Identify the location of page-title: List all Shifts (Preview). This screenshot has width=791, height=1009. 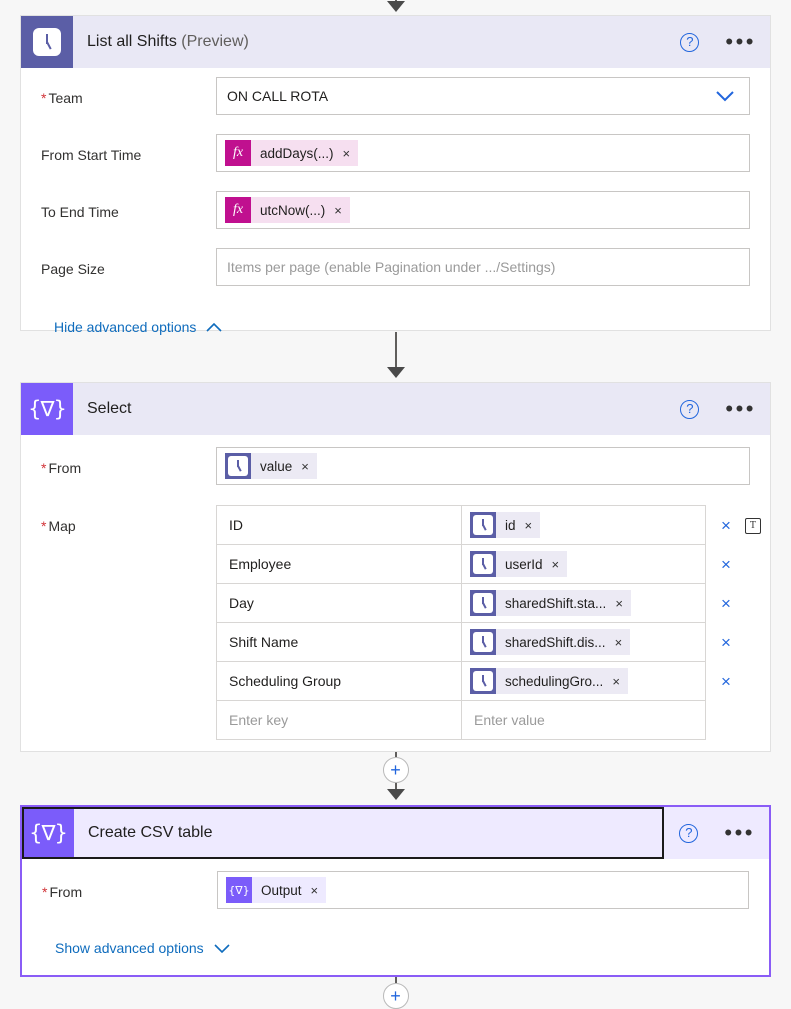
(168, 42).